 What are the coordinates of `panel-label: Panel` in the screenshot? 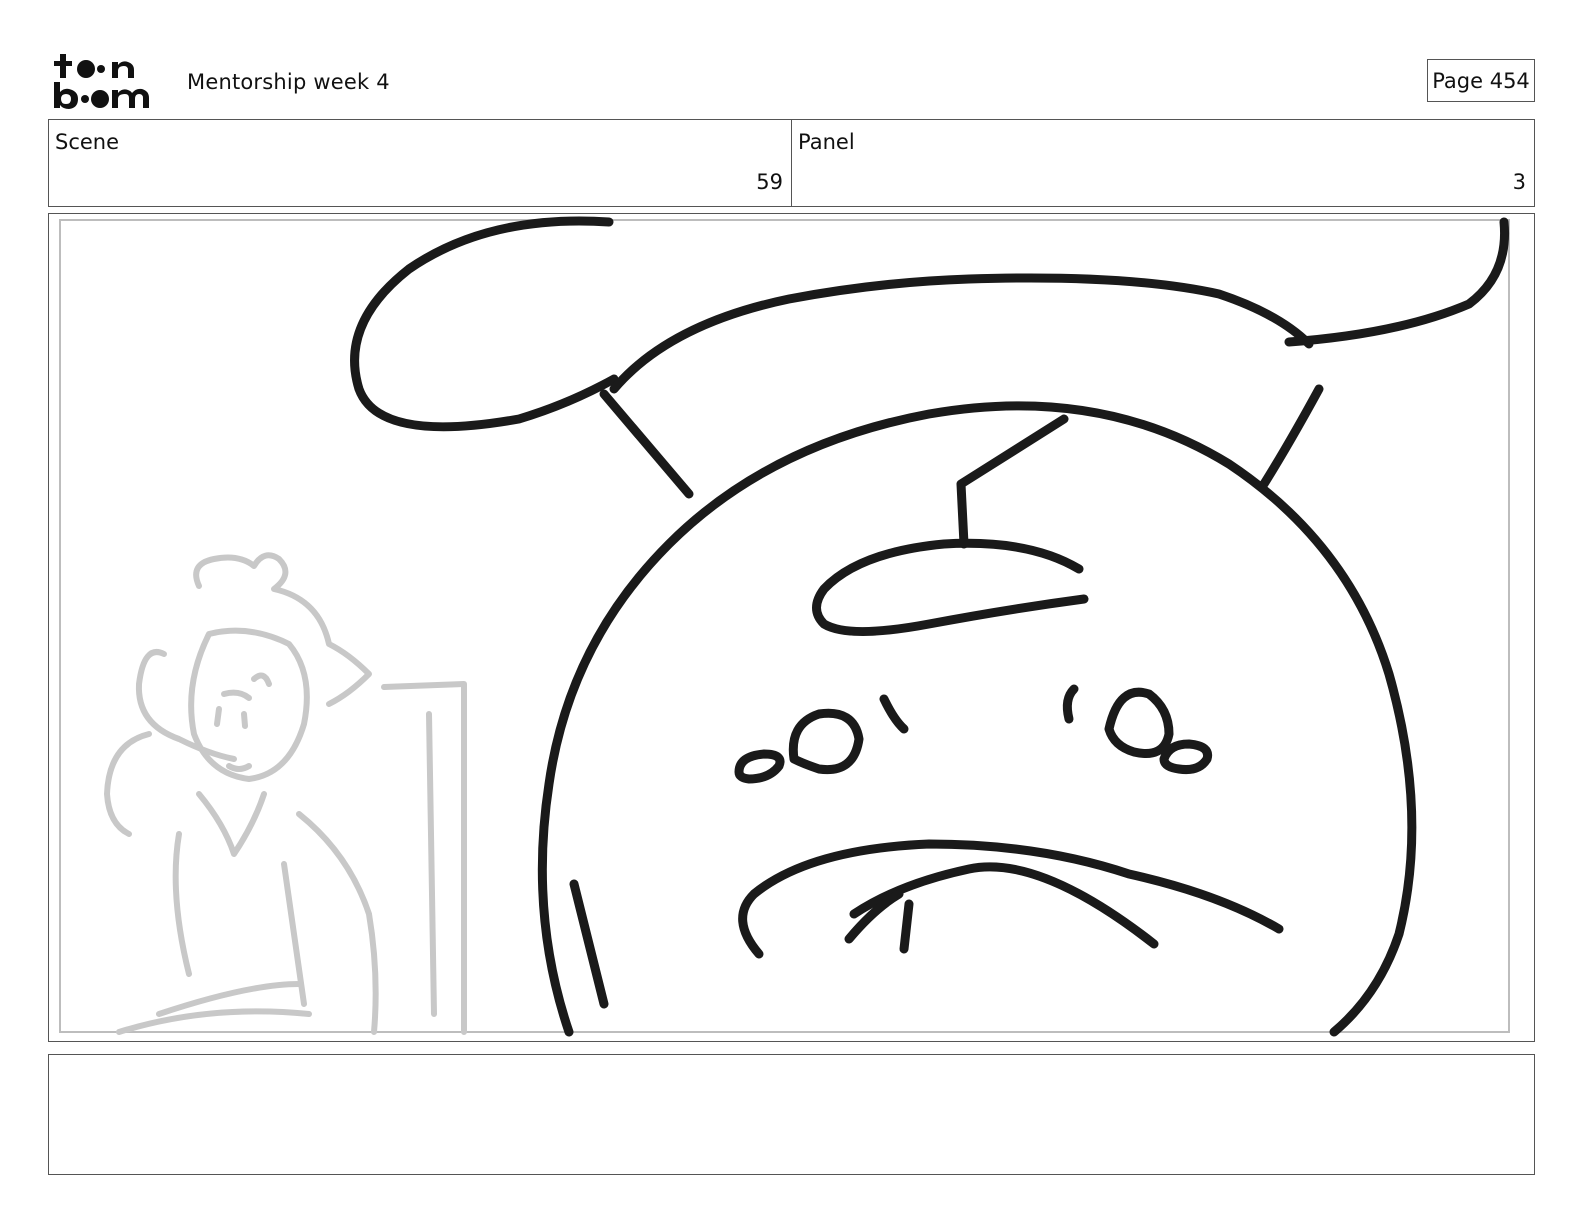 It's located at (826, 142).